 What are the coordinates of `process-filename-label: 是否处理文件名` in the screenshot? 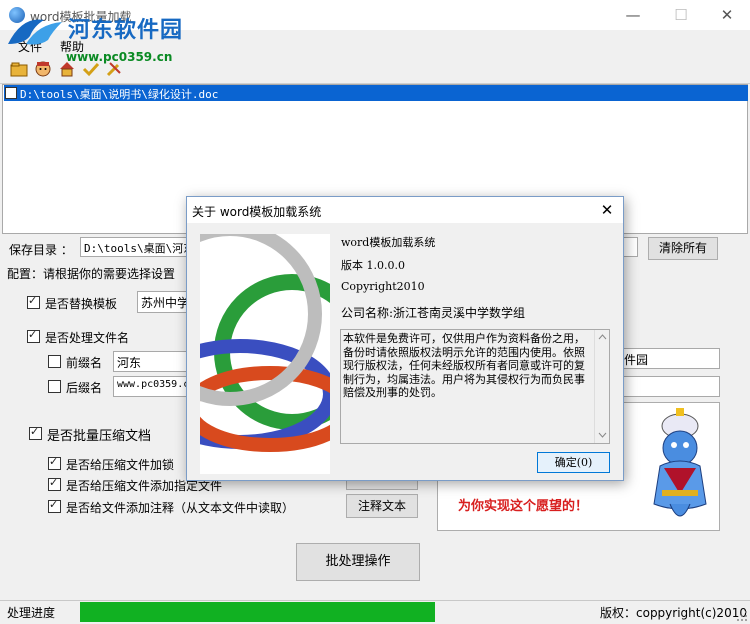 It's located at (87, 338).